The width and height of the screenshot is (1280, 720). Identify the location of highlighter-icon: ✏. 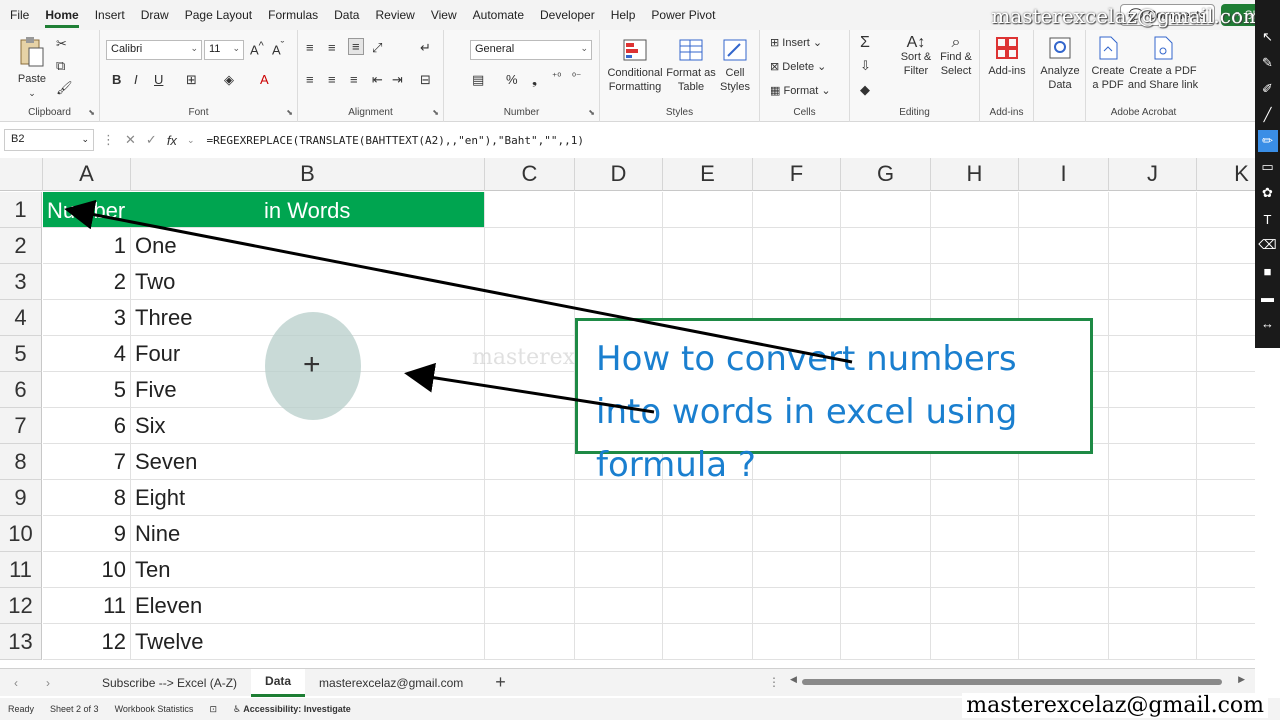
(1267, 141).